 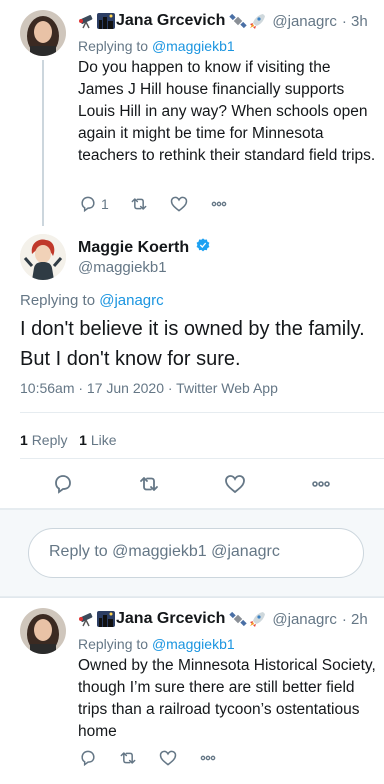 I want to click on thread-line, so click(x=43, y=143).